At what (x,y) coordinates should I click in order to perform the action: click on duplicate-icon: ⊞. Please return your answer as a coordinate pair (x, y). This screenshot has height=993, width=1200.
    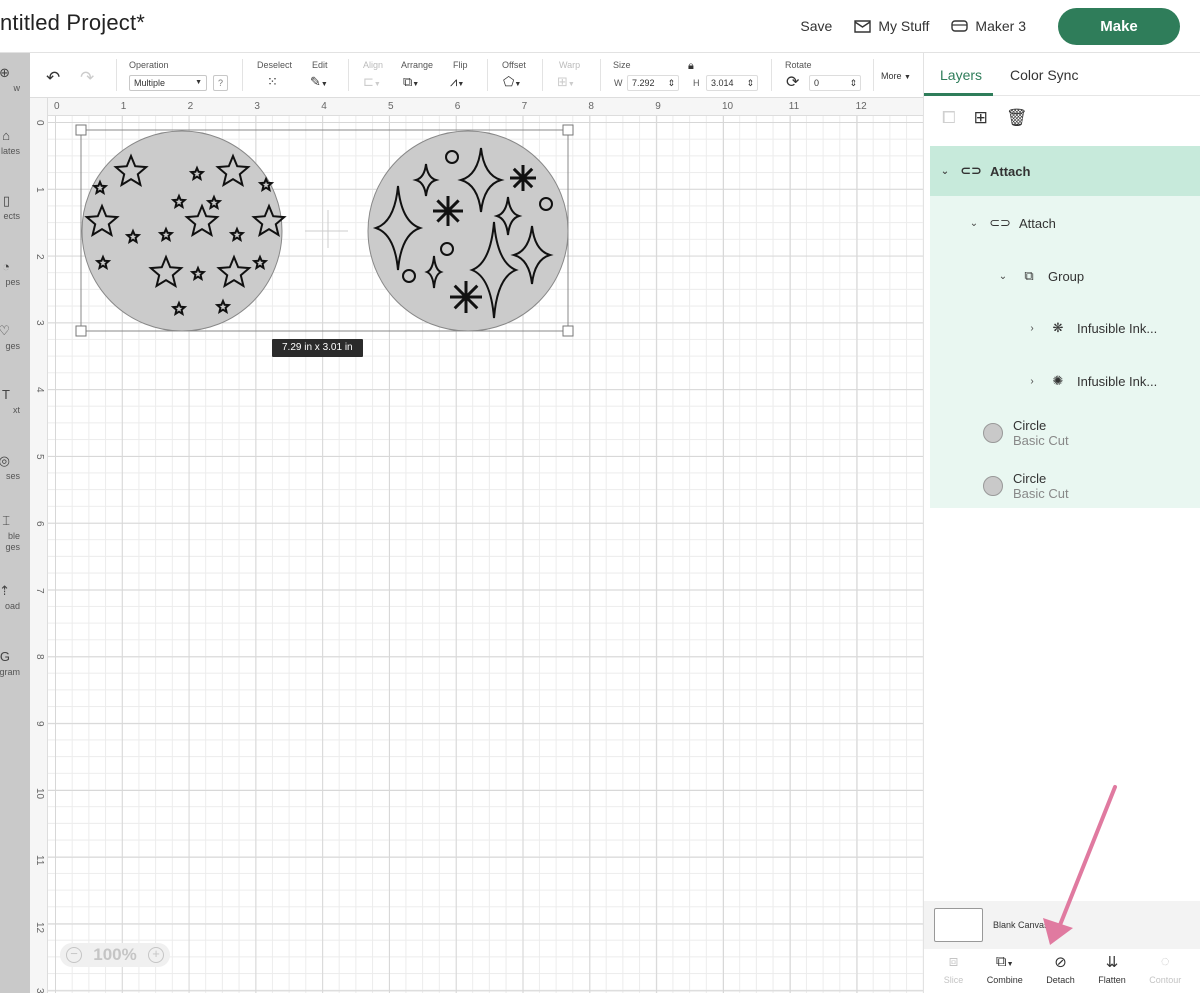
    Looking at the image, I should click on (981, 118).